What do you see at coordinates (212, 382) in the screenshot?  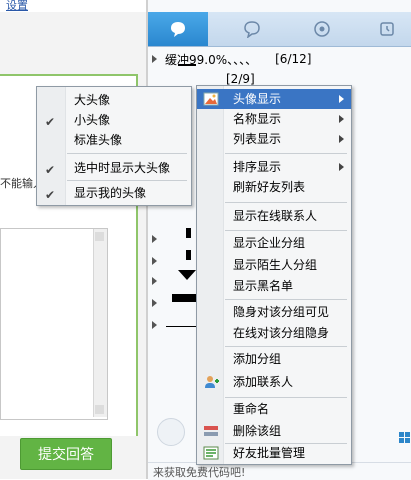 I see `add-contact-icon` at bounding box center [212, 382].